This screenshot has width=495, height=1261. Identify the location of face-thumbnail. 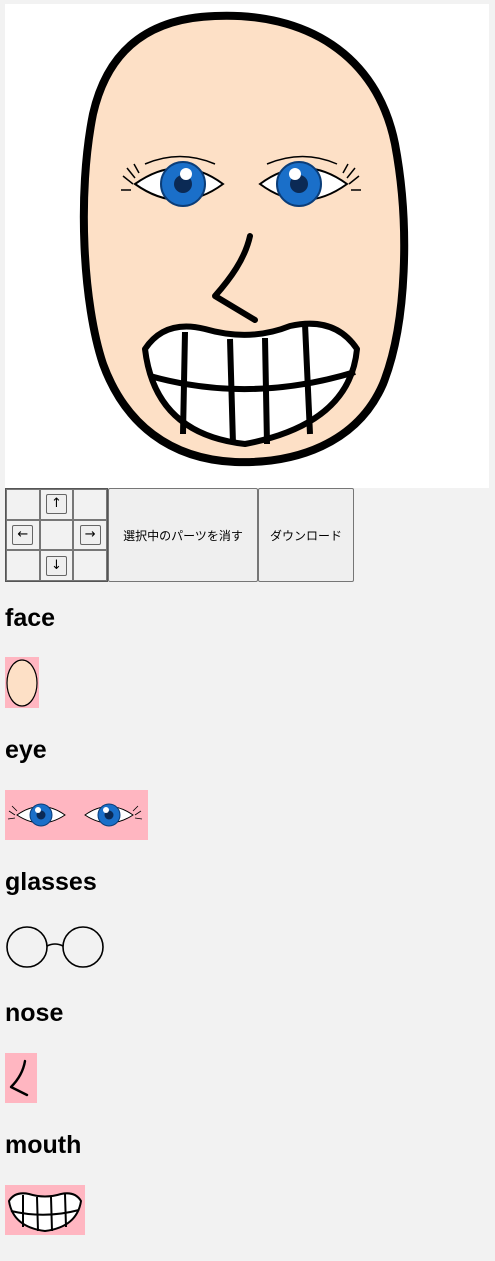
(22, 683).